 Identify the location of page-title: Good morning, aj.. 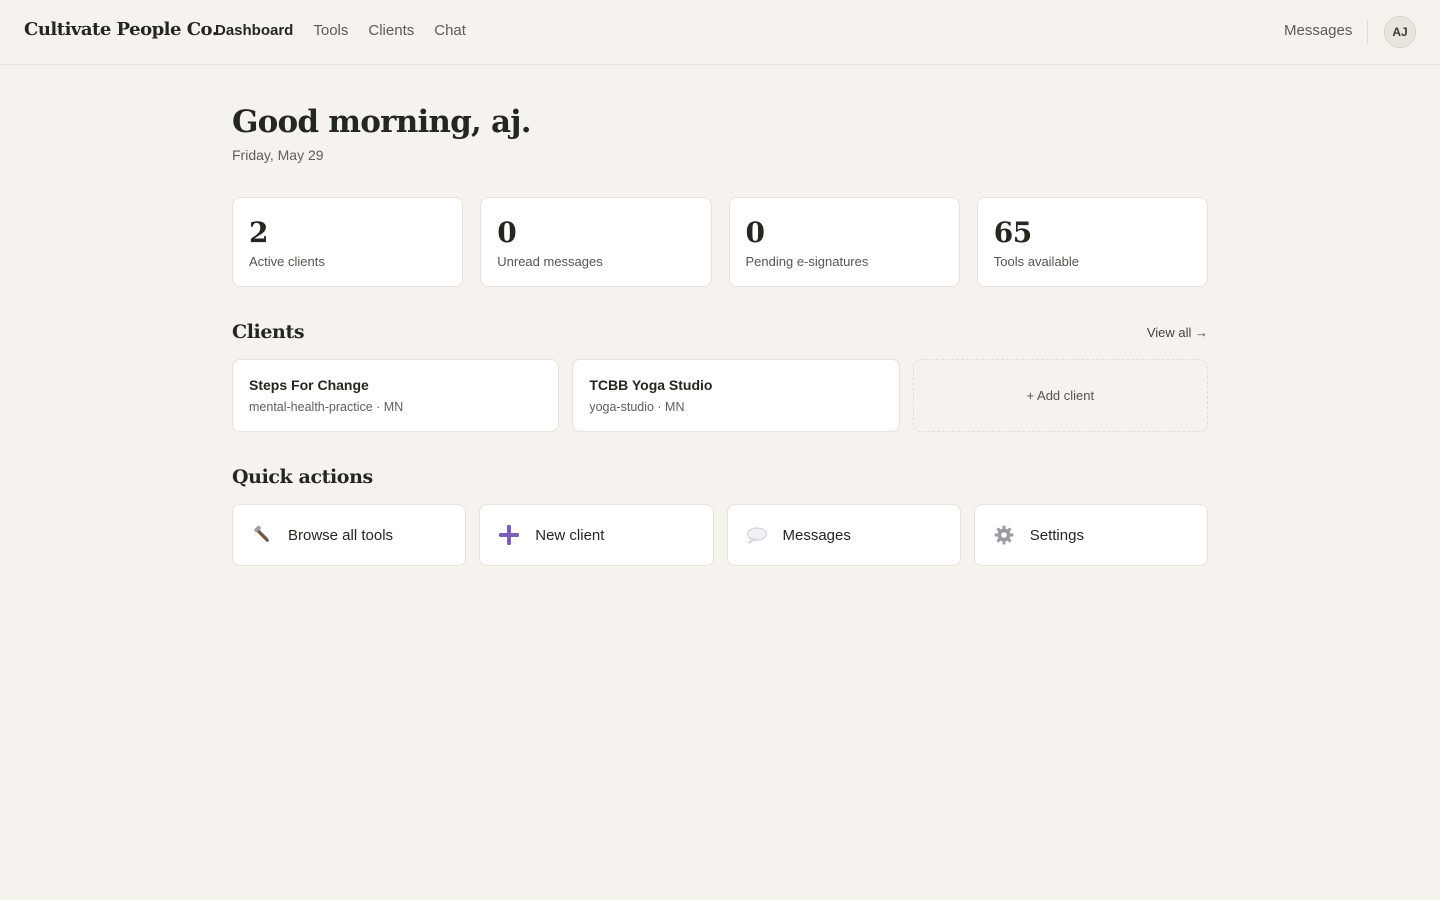
(382, 122).